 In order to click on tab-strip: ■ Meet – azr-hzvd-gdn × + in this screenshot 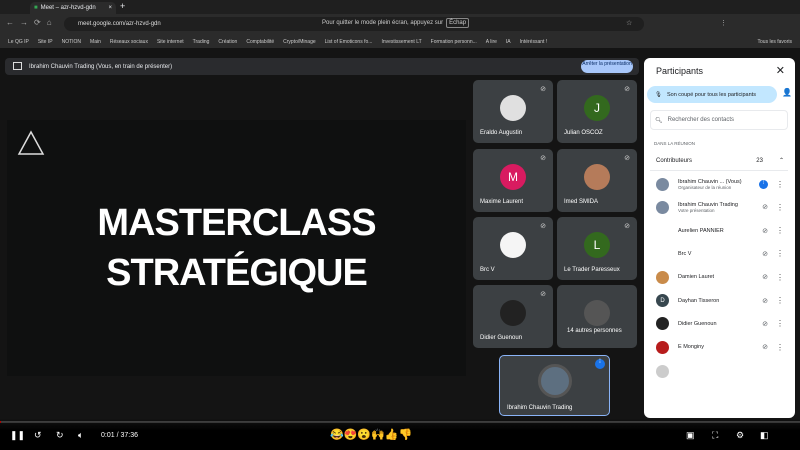, I will do `click(400, 7)`.